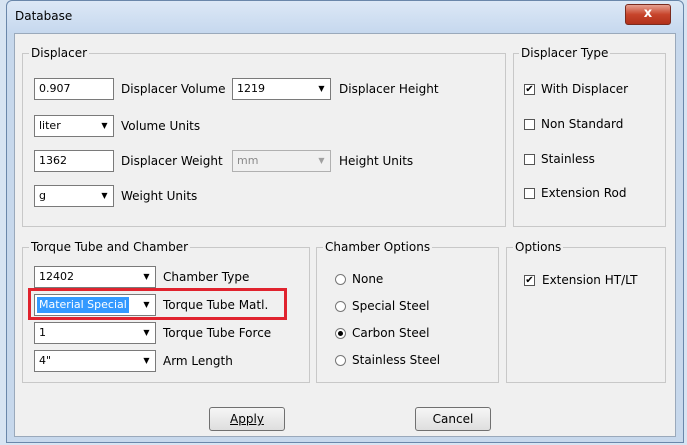  I want to click on extension-rod-label: Extension Rod, so click(583, 193).